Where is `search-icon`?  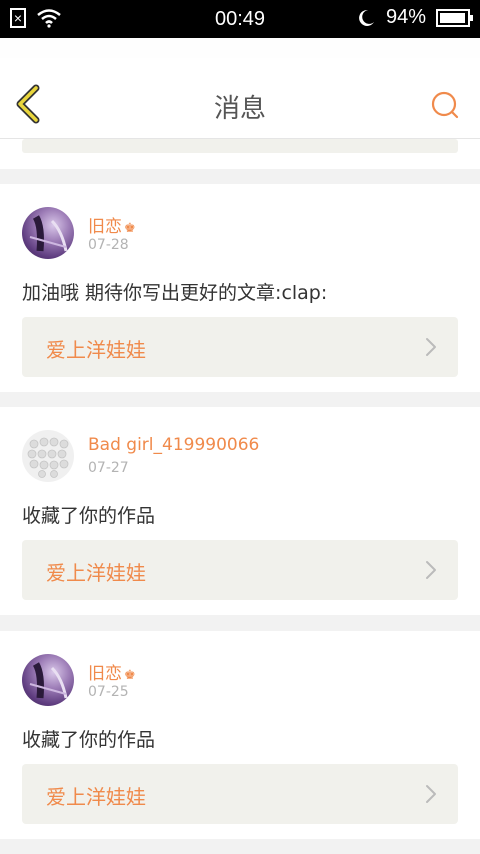 search-icon is located at coordinates (445, 105).